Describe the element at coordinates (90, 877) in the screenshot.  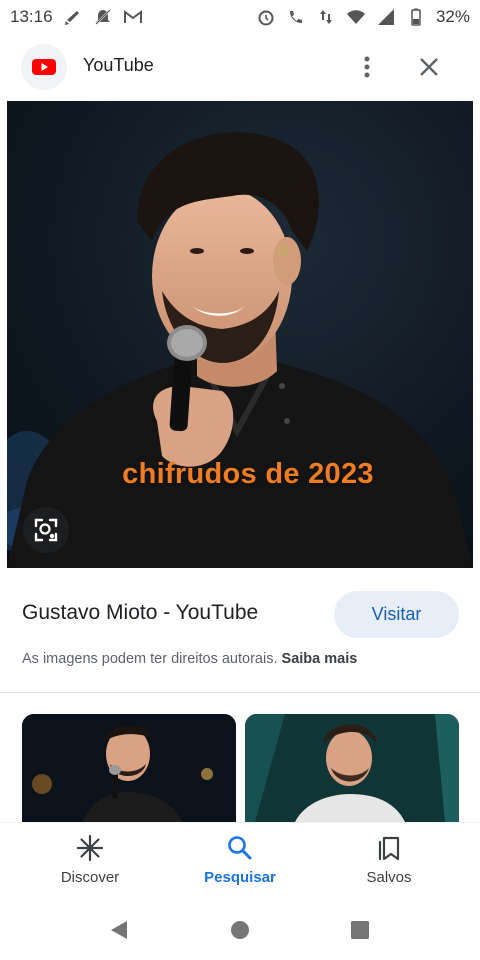
I see `nav-label-discover: Discover` at that location.